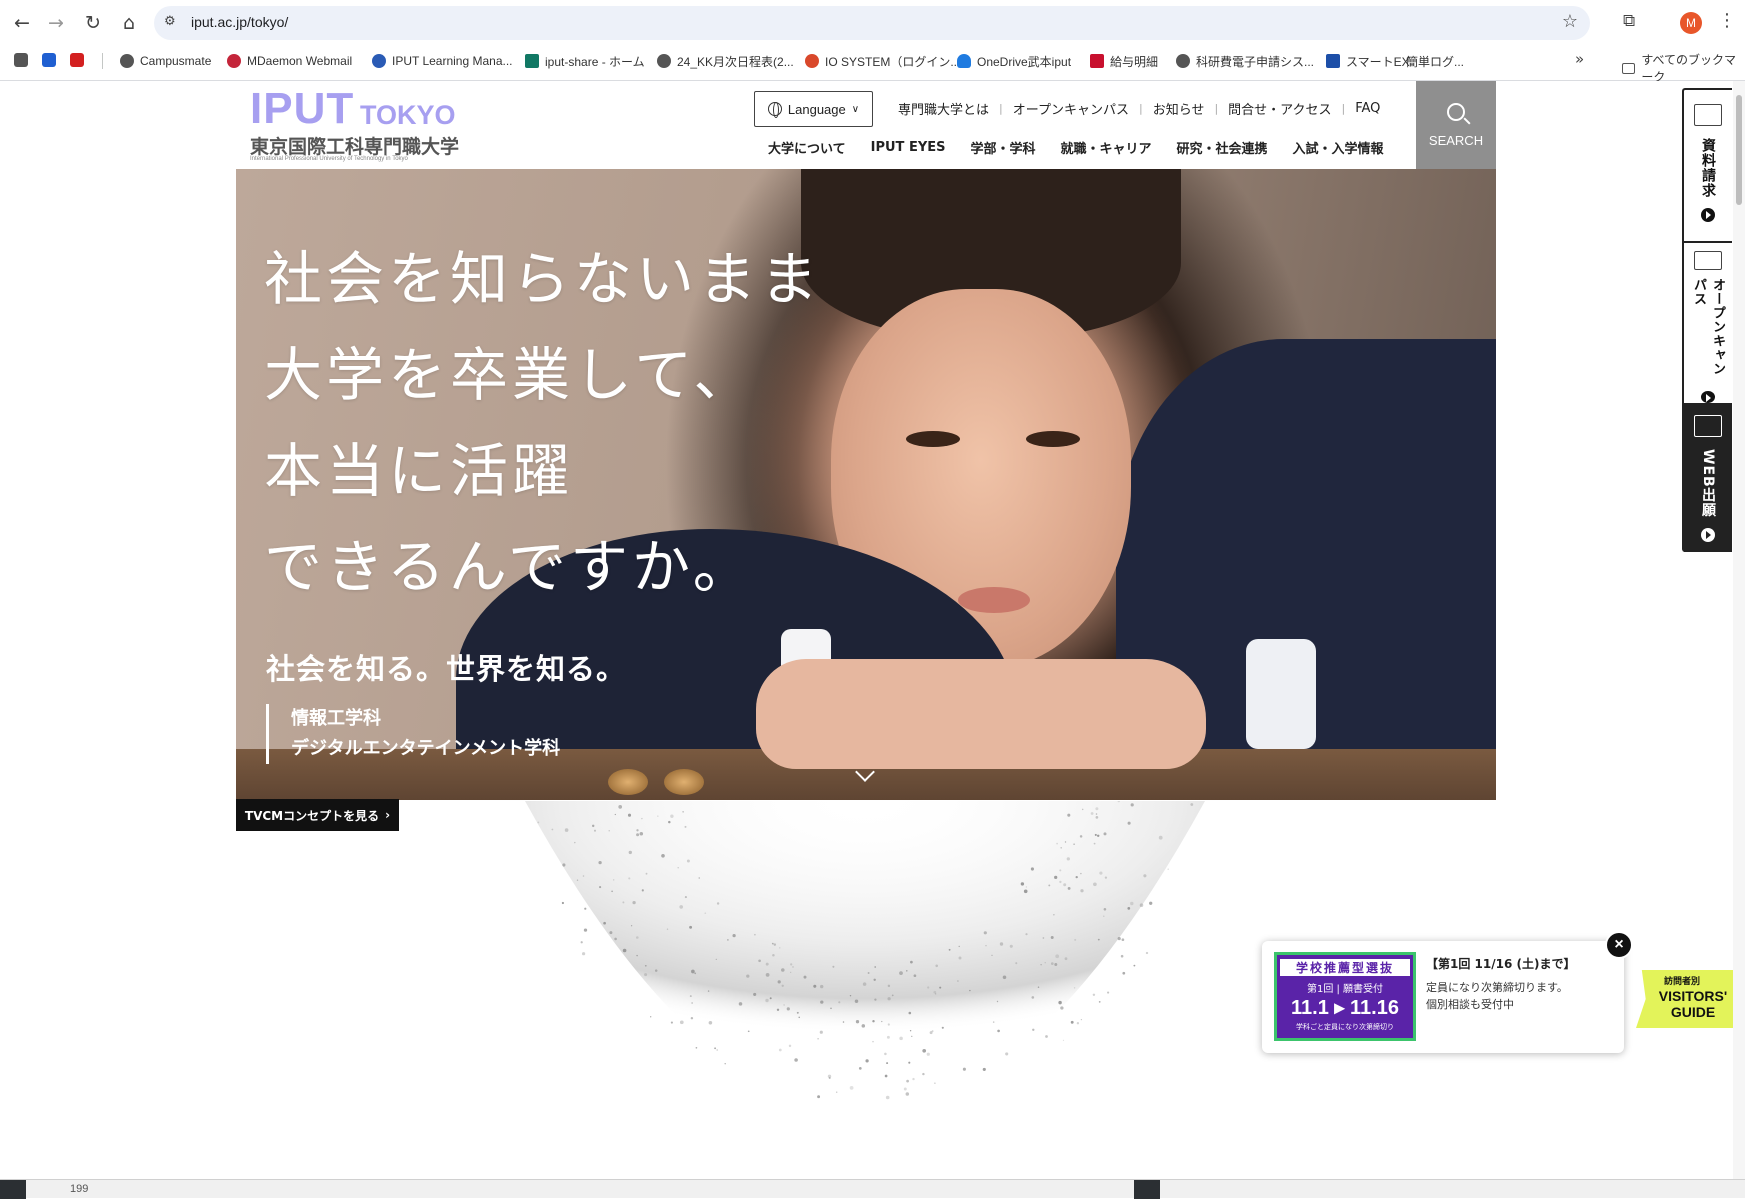 The width and height of the screenshot is (1745, 1199). What do you see at coordinates (1456, 140) in the screenshot?
I see `search-label: SEARCH` at bounding box center [1456, 140].